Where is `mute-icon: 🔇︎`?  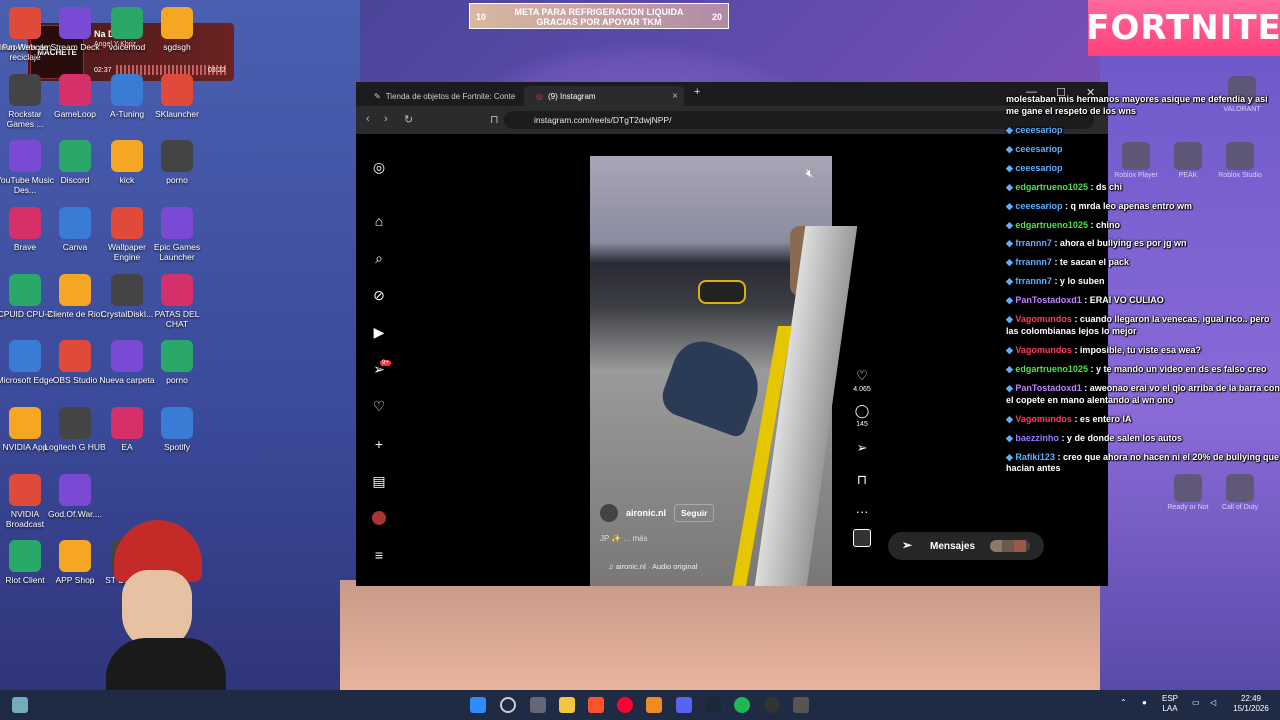 mute-icon: 🔇︎ is located at coordinates (810, 173).